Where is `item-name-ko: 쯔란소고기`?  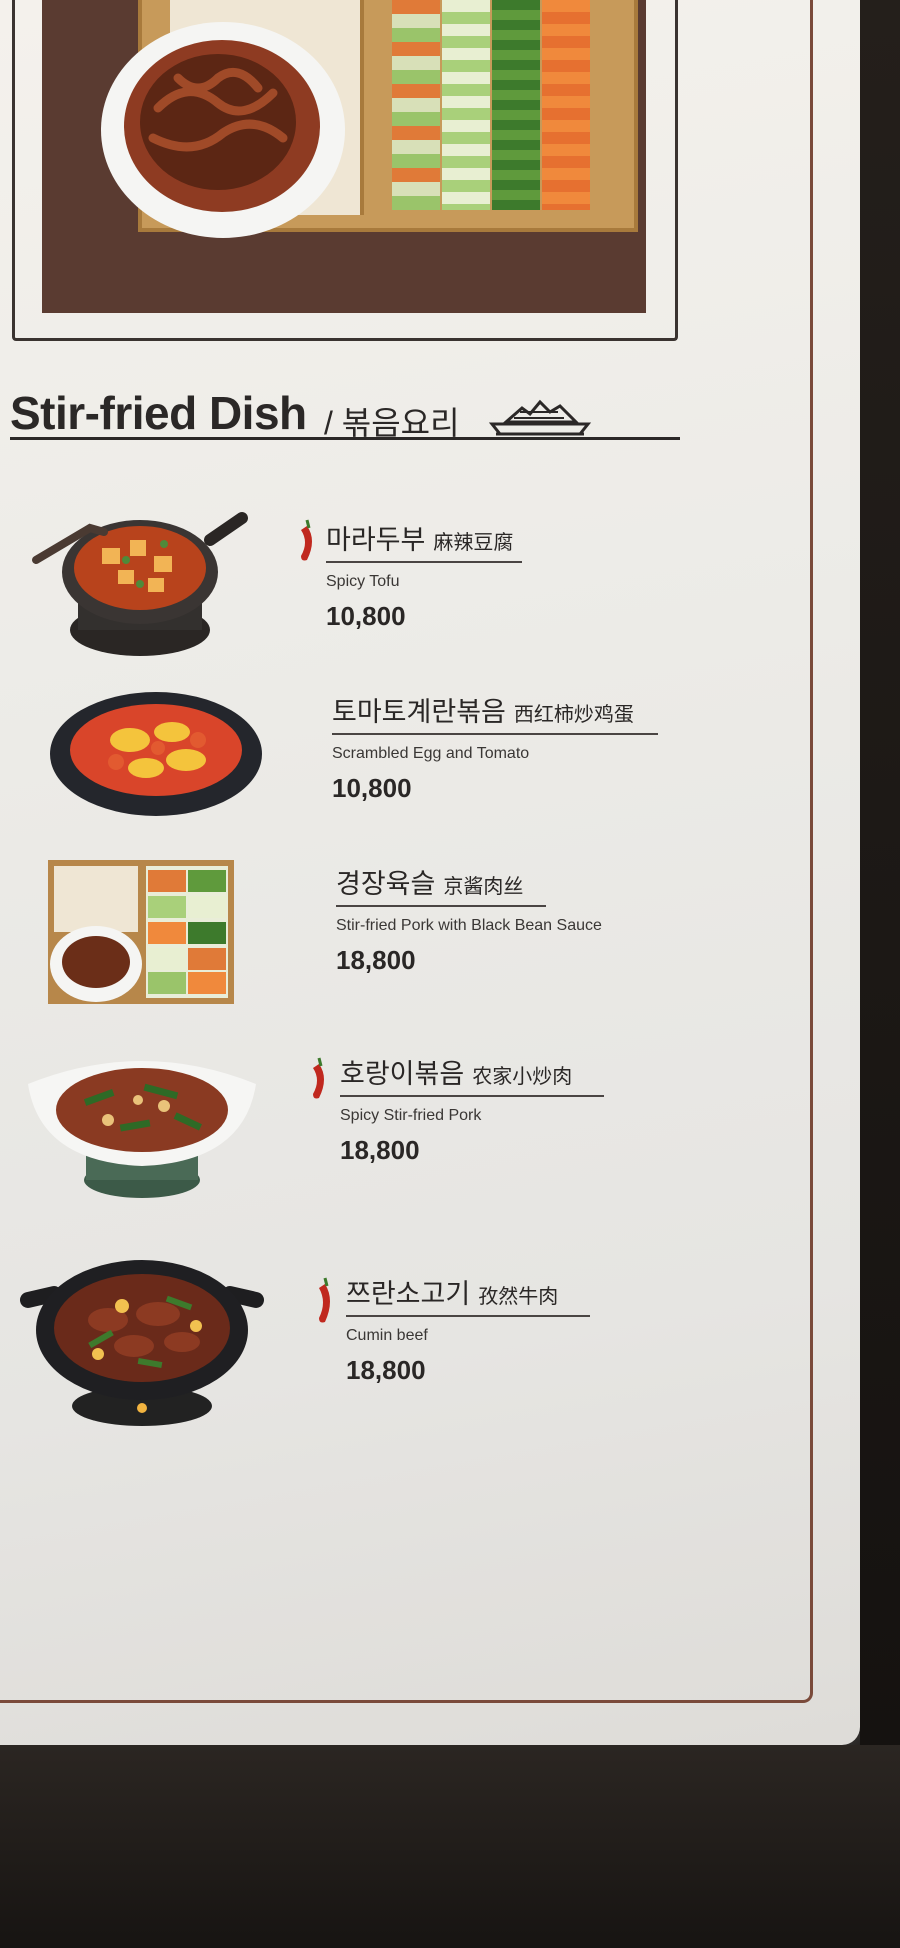 item-name-ko: 쯔란소고기 is located at coordinates (408, 1294).